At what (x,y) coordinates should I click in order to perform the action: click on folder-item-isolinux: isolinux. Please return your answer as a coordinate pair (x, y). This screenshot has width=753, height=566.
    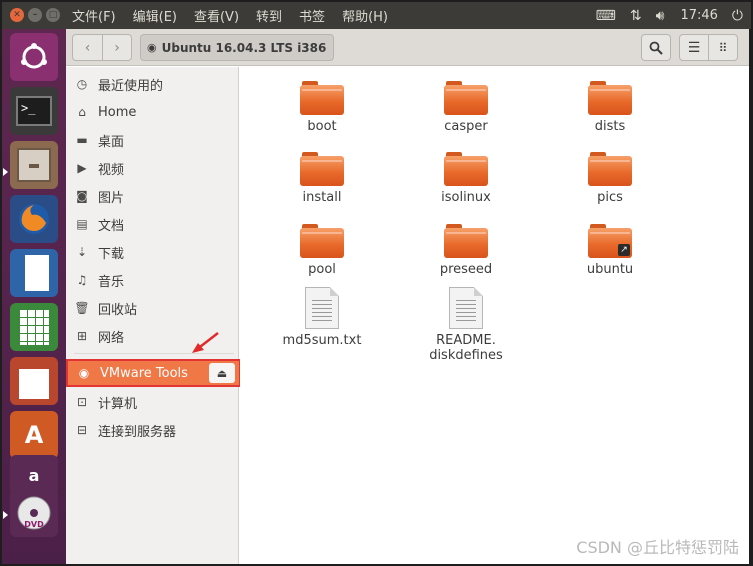
    Looking at the image, I should click on (466, 178).